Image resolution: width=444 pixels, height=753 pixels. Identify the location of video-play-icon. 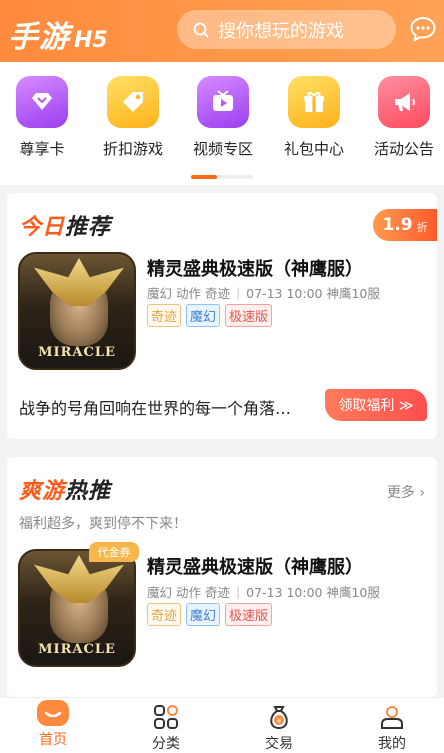
(223, 102).